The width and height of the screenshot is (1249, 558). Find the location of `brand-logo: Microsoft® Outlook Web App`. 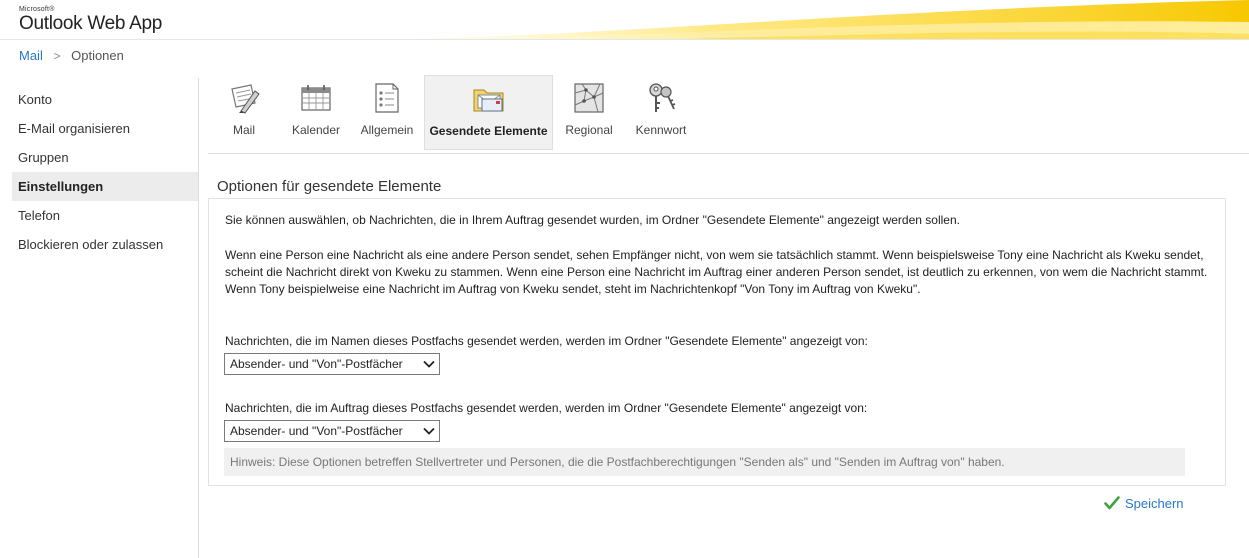

brand-logo: Microsoft® Outlook Web App is located at coordinates (90, 20).